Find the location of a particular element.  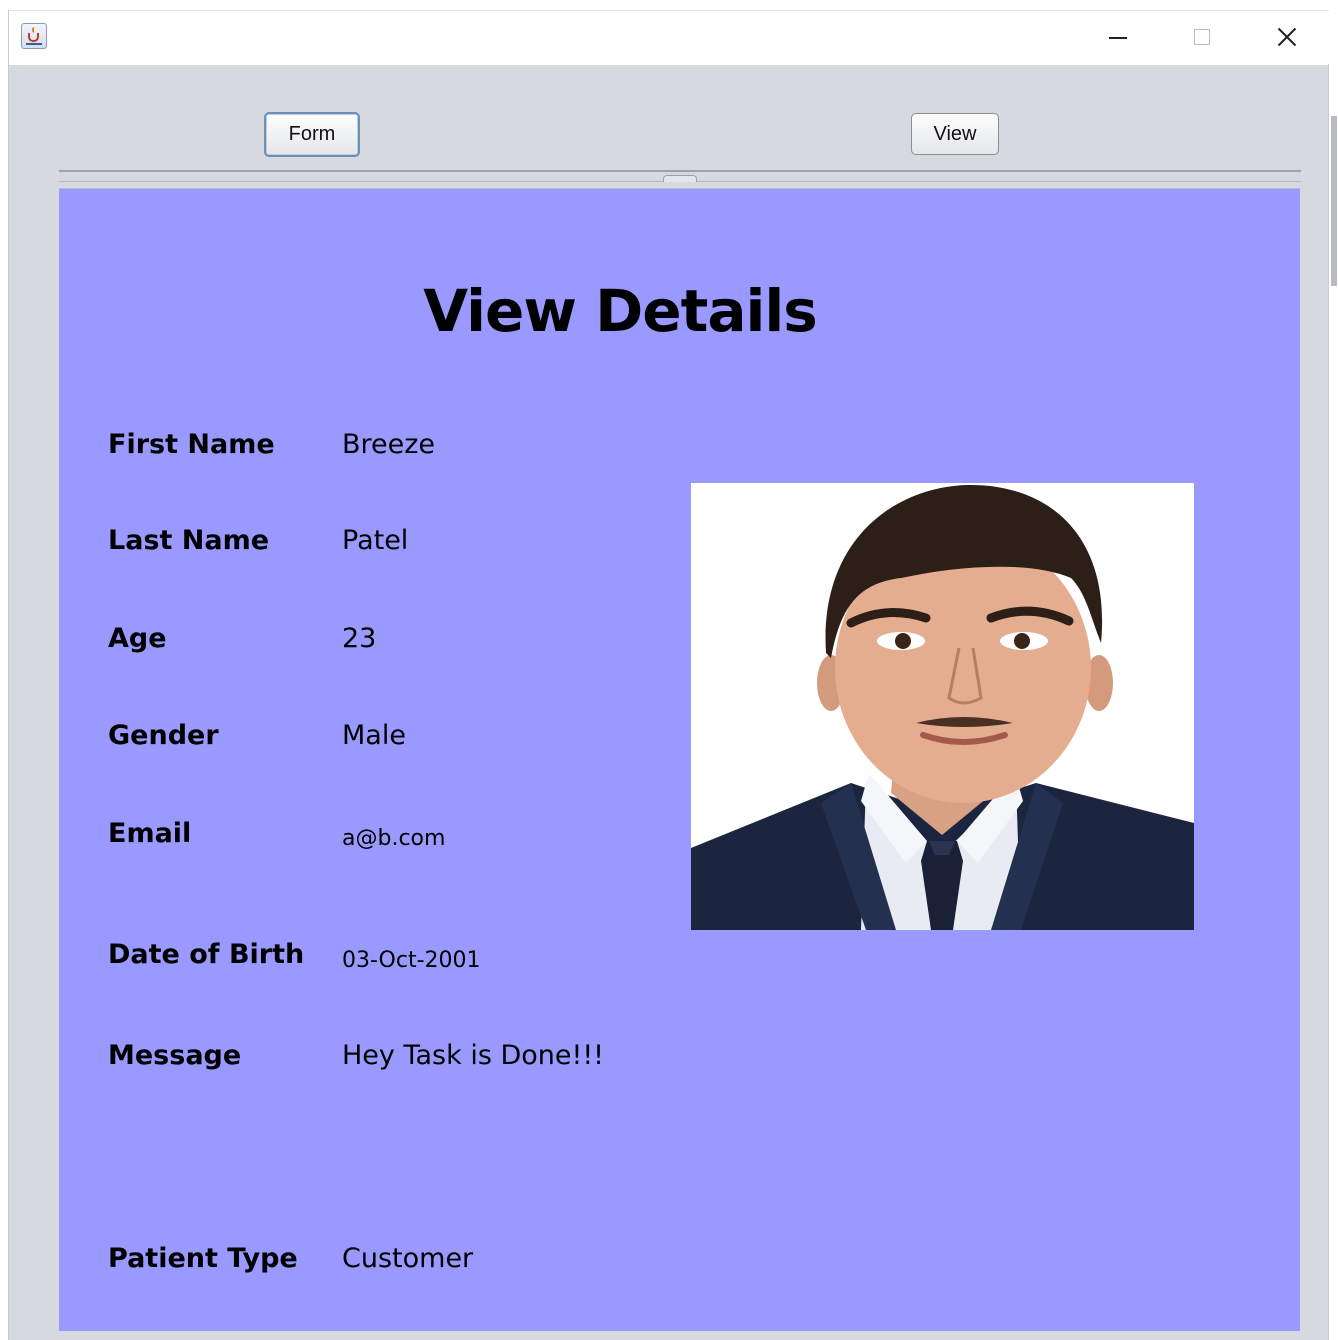

java-icon is located at coordinates (34, 36).